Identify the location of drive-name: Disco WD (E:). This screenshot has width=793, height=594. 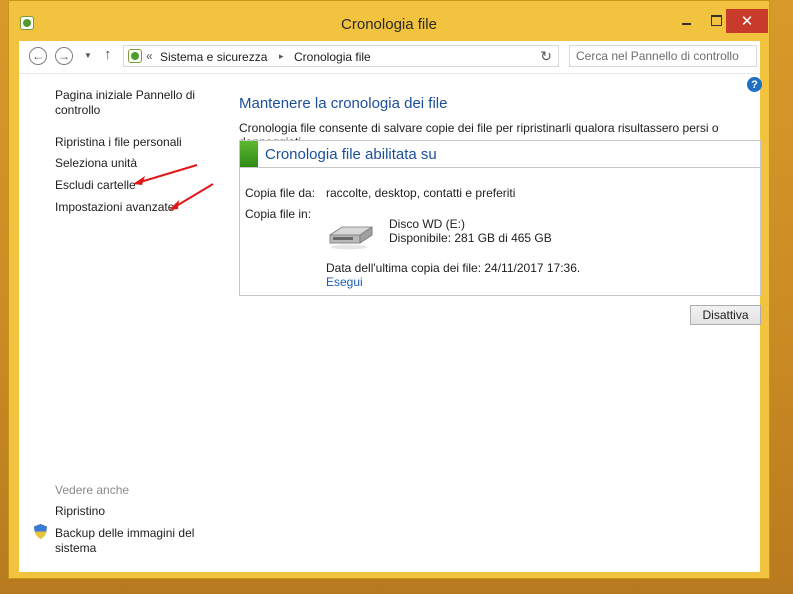
(427, 224).